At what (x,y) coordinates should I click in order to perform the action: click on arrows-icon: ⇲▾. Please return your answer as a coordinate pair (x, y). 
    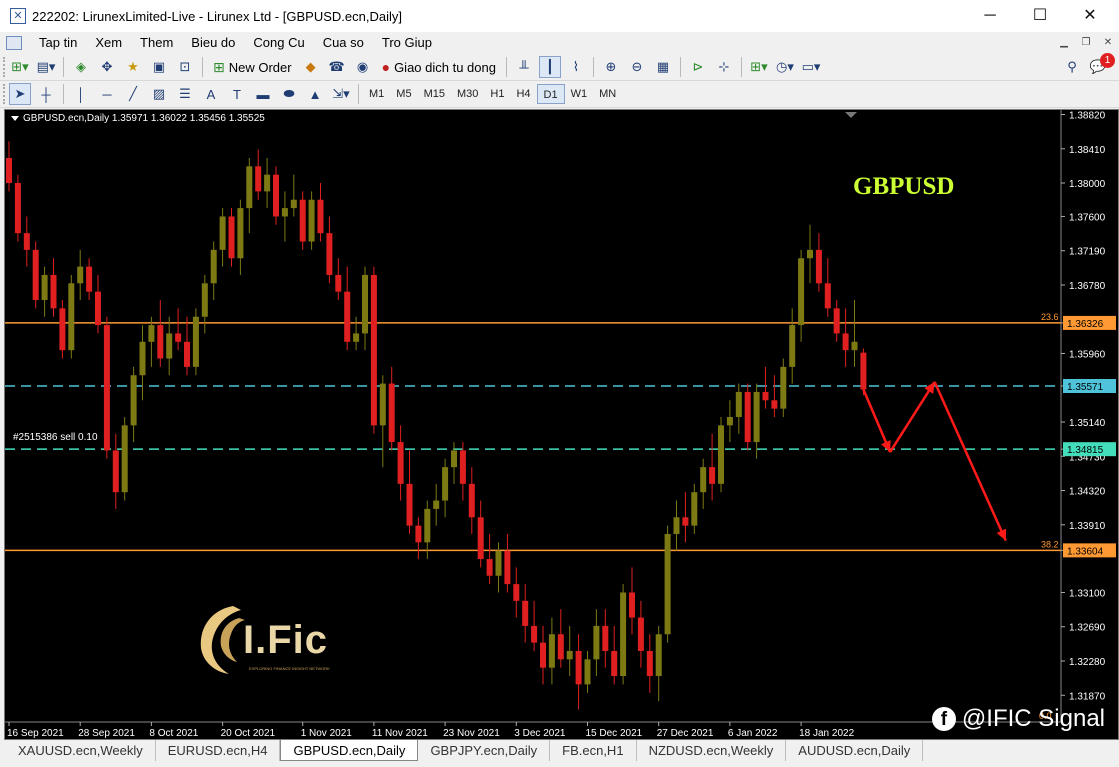
    Looking at the image, I should click on (341, 94).